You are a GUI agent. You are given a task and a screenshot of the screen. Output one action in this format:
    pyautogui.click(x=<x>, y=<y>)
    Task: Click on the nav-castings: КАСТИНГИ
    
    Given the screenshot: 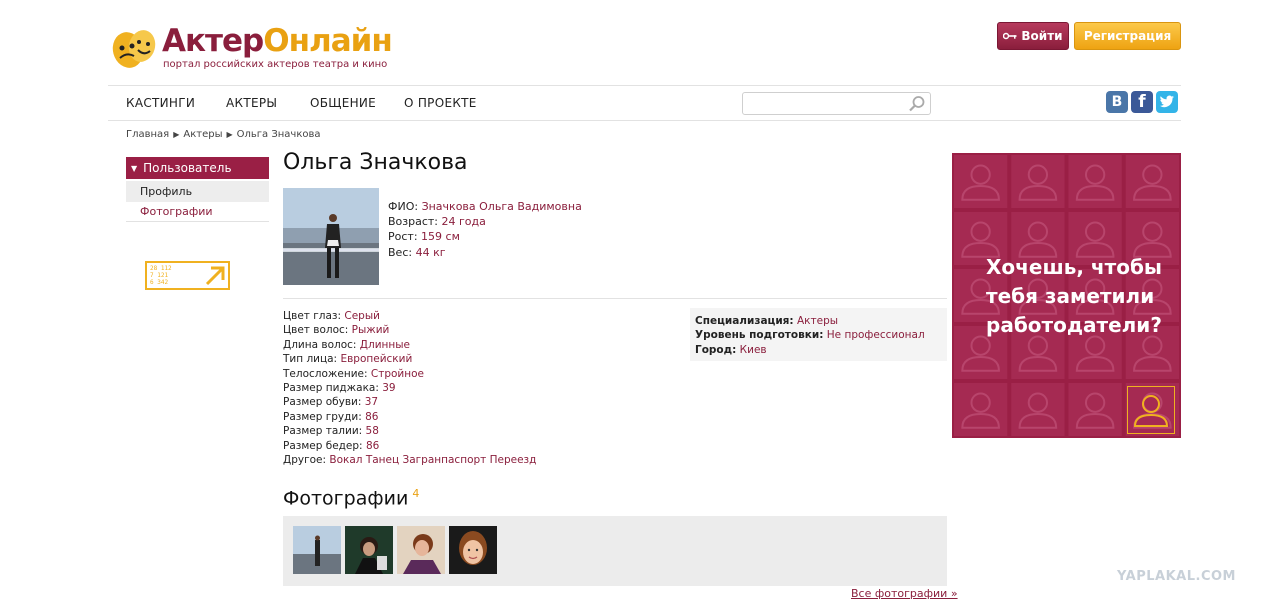 What is the action you would take?
    pyautogui.click(x=160, y=103)
    